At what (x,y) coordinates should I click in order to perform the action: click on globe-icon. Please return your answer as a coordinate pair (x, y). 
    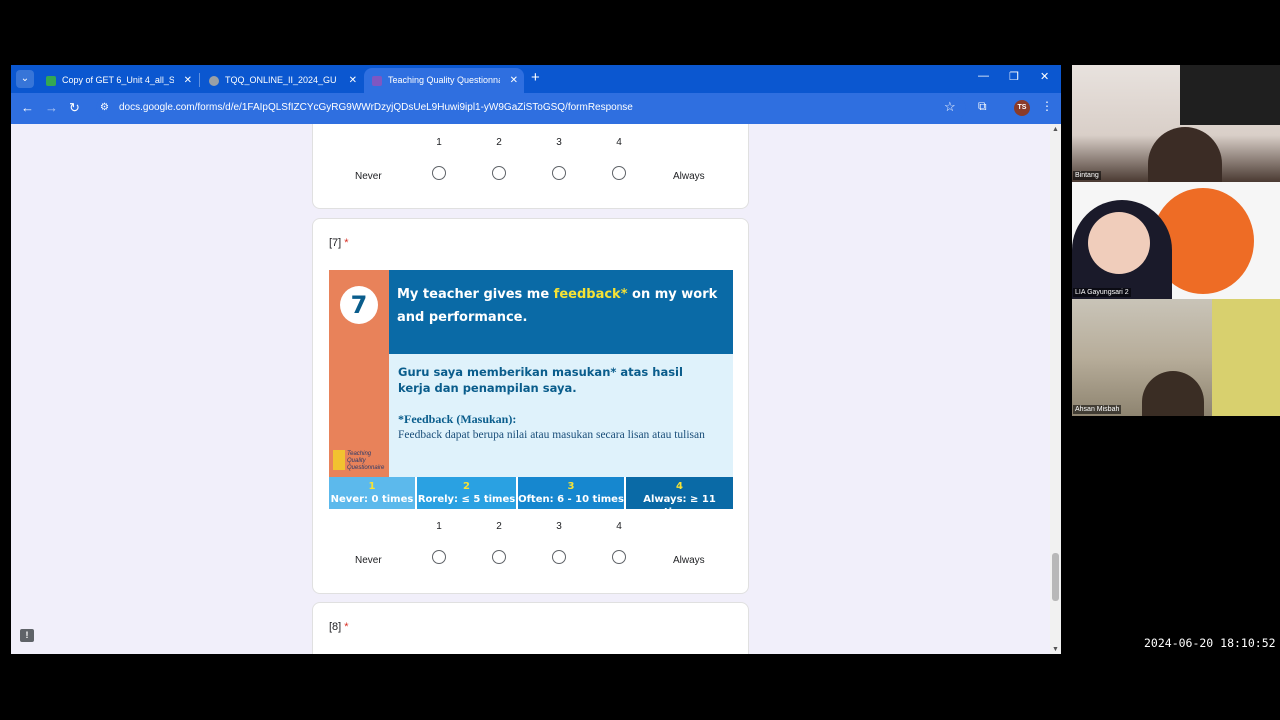
    Looking at the image, I should click on (214, 80).